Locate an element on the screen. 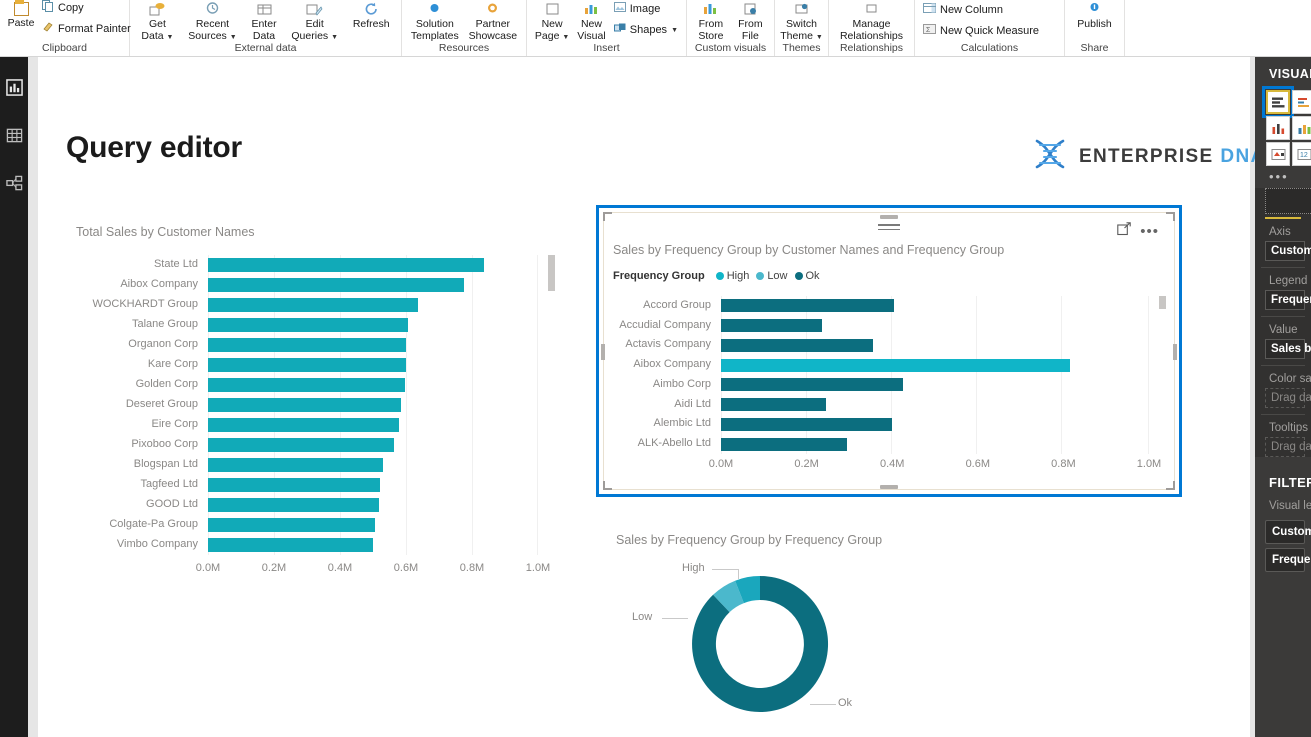  ribbon-button-manage-relationships-line2: Relationships is located at coordinates (871, 35).